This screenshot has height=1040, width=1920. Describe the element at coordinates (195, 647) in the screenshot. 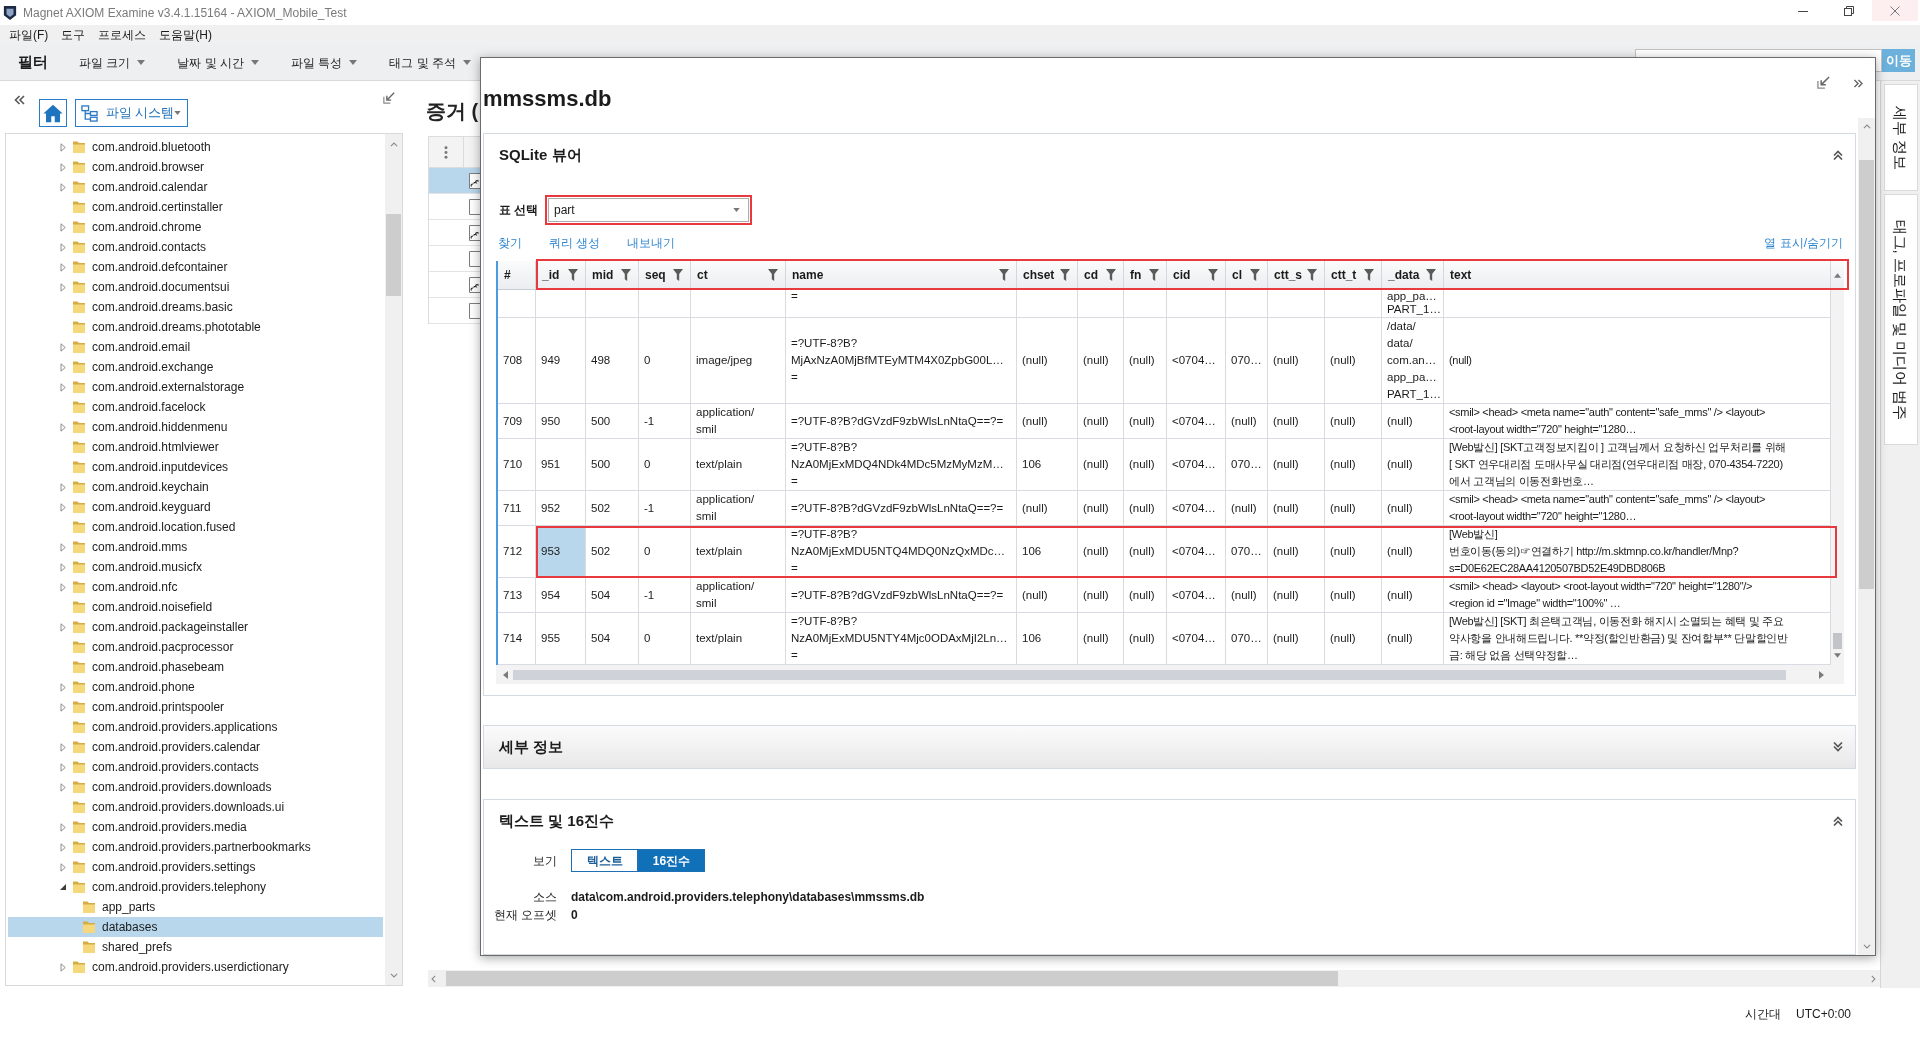

I see `tree-item: com.android.pacprocessor` at that location.